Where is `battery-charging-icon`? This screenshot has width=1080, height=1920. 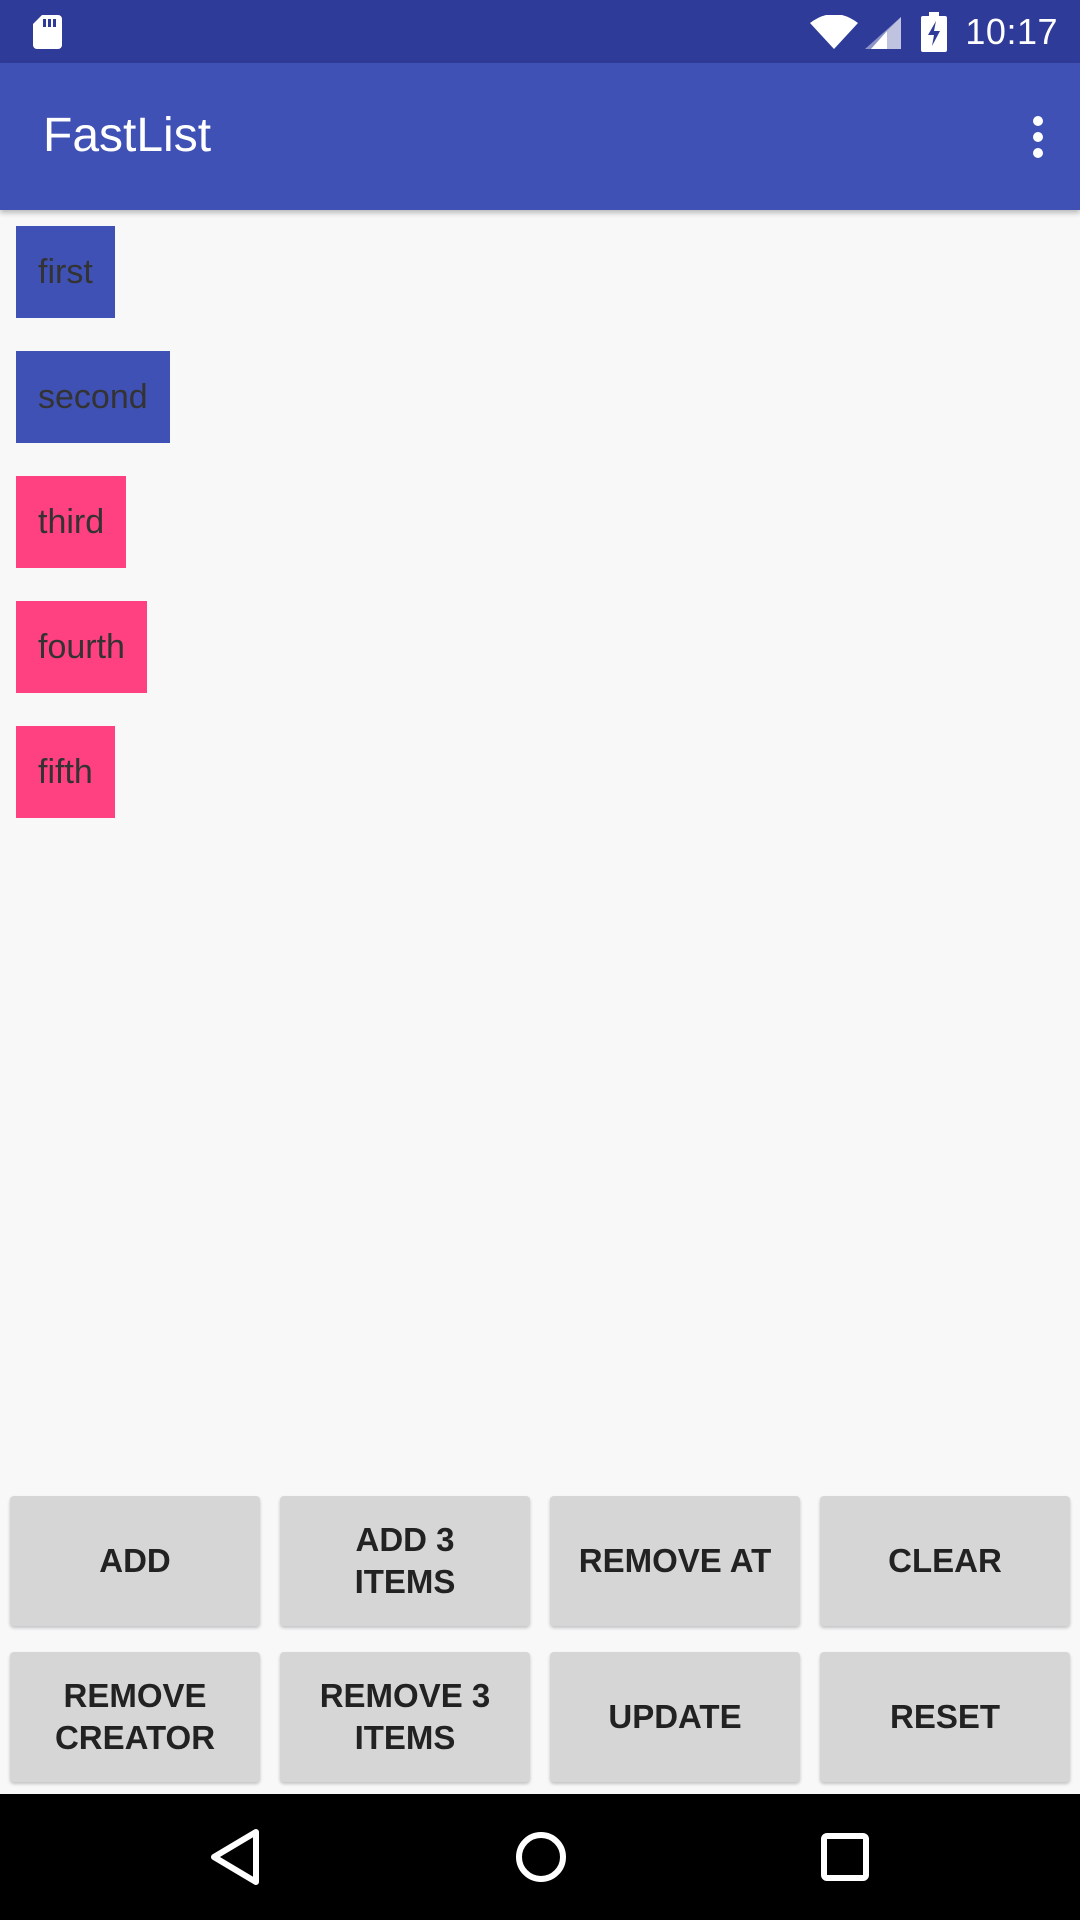 battery-charging-icon is located at coordinates (934, 32).